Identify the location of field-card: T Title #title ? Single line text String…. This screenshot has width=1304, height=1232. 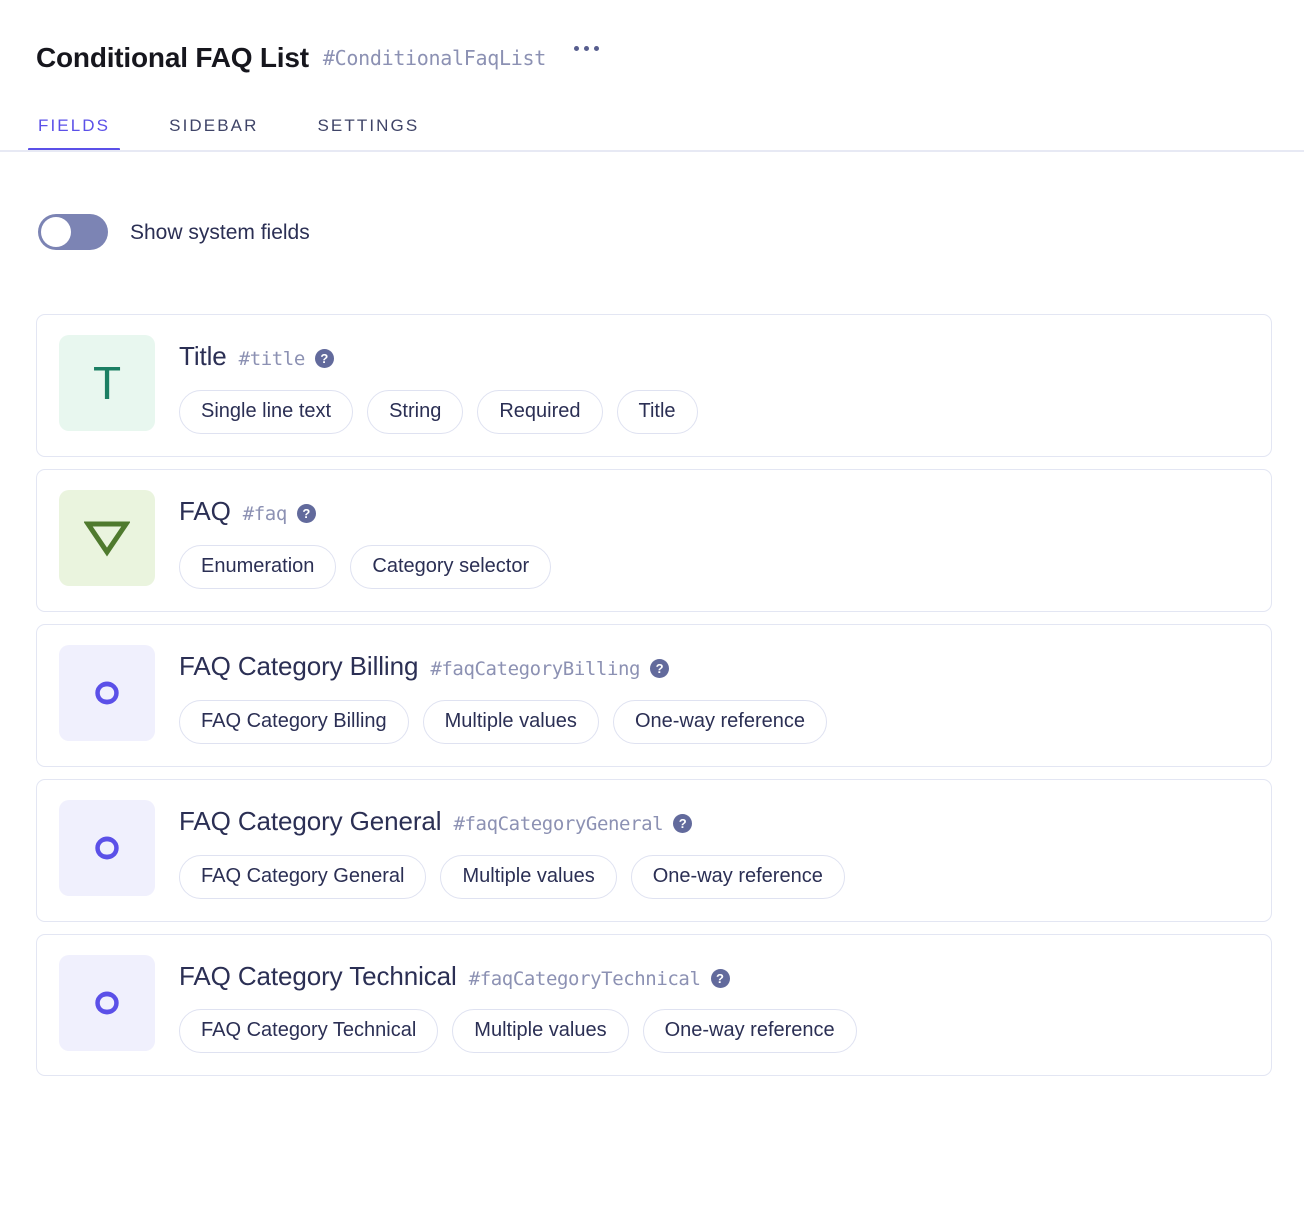
(654, 385).